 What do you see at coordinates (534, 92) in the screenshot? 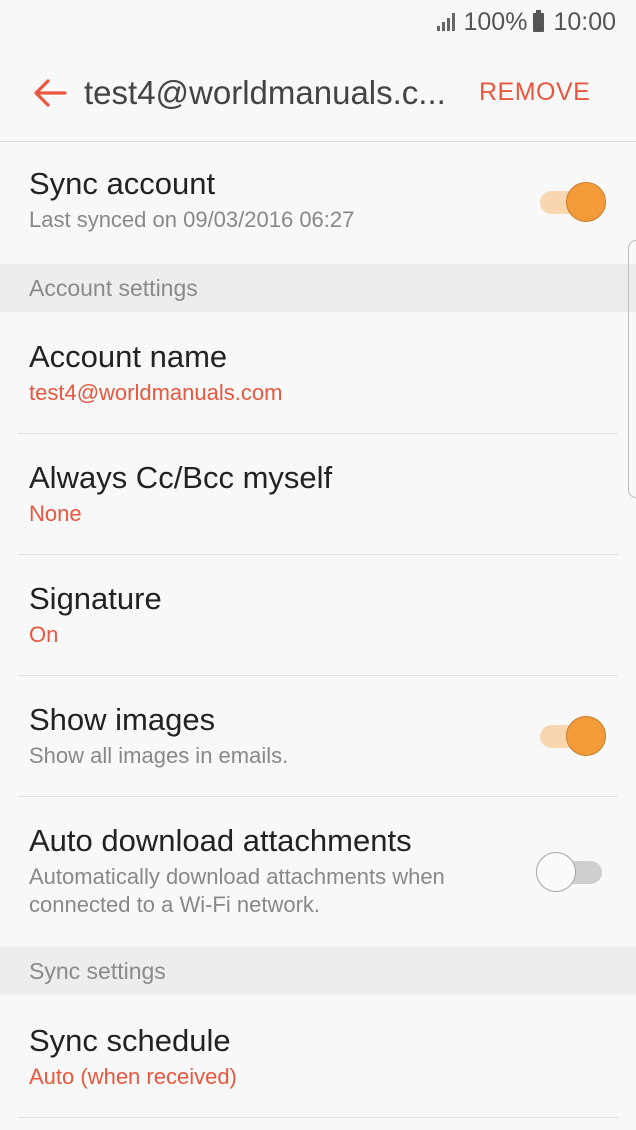
I see `remove-button: REMOVE` at bounding box center [534, 92].